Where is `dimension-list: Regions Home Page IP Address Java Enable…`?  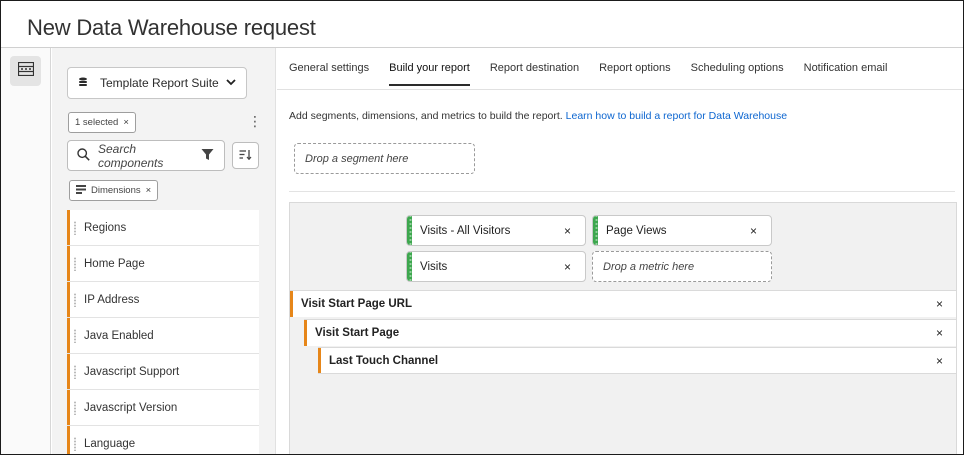
dimension-list: Regions Home Page IP Address Java Enable… is located at coordinates (163, 332).